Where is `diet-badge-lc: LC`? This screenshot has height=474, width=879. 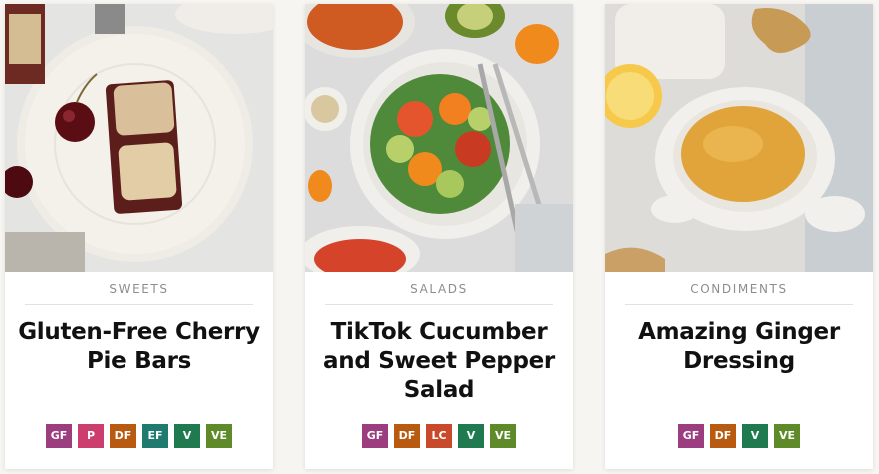 diet-badge-lc: LC is located at coordinates (439, 436).